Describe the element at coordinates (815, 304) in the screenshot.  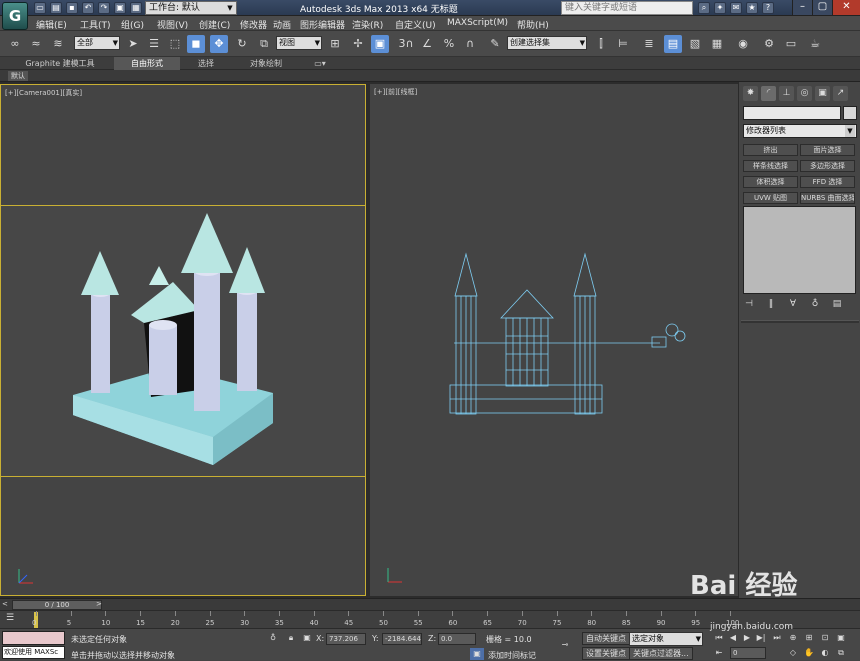
I see `remove-modifier-icon: ♁` at that location.